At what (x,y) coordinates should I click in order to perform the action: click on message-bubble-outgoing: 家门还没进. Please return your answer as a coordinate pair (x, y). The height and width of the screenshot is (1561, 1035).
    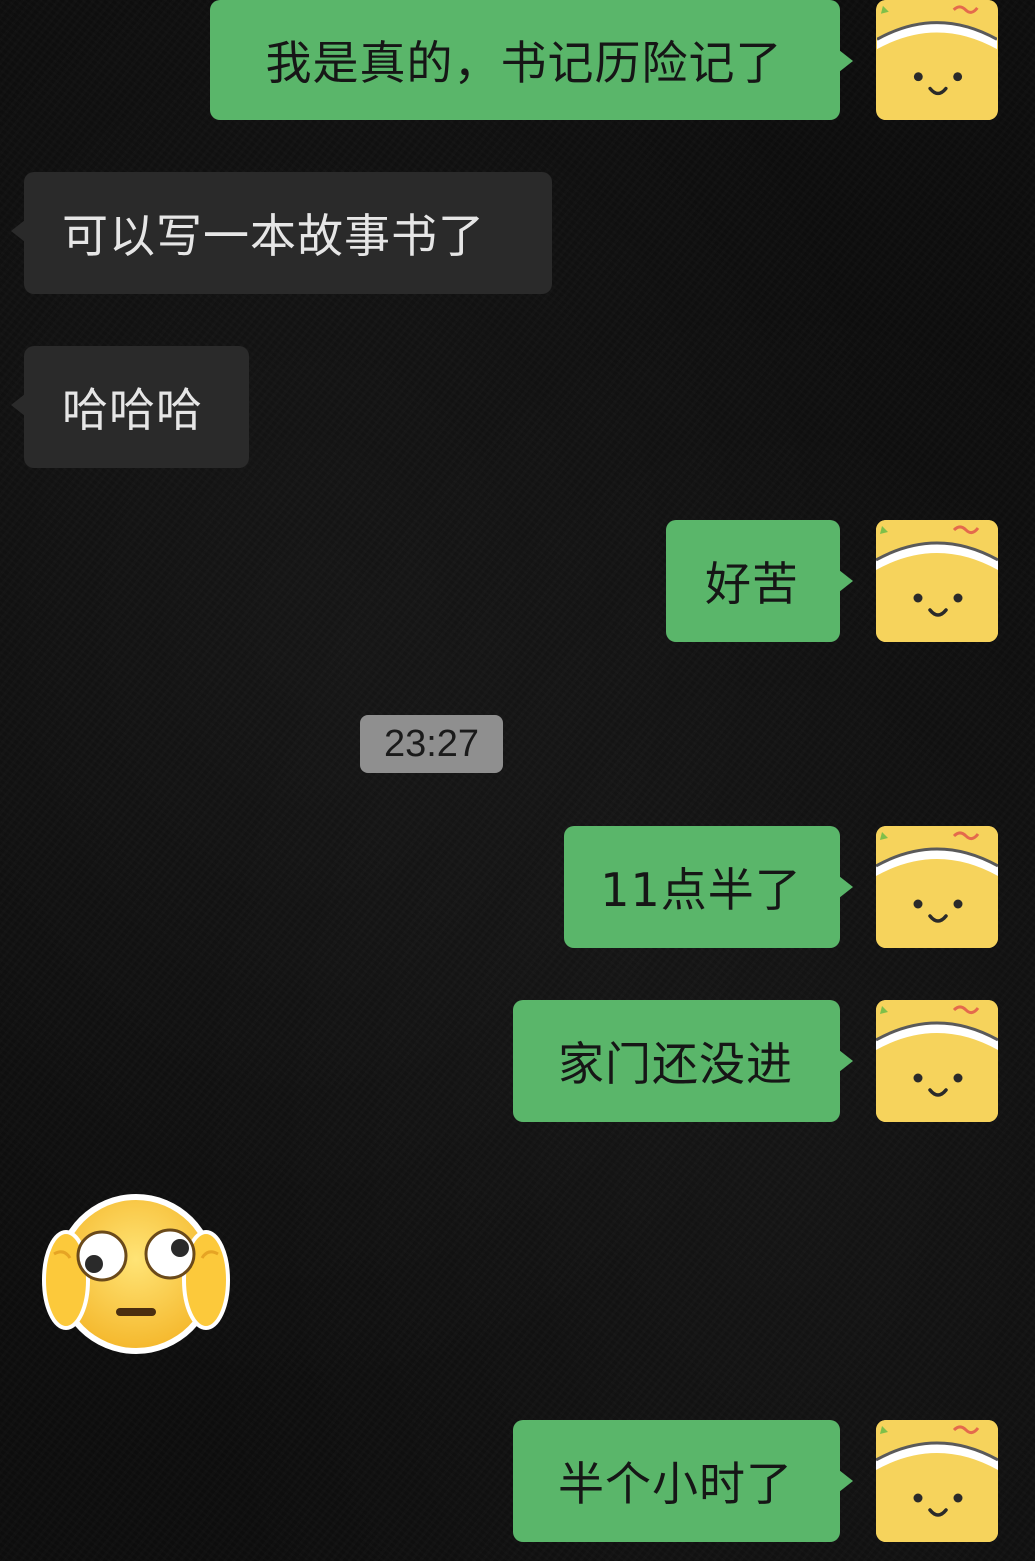
    Looking at the image, I should click on (683, 1061).